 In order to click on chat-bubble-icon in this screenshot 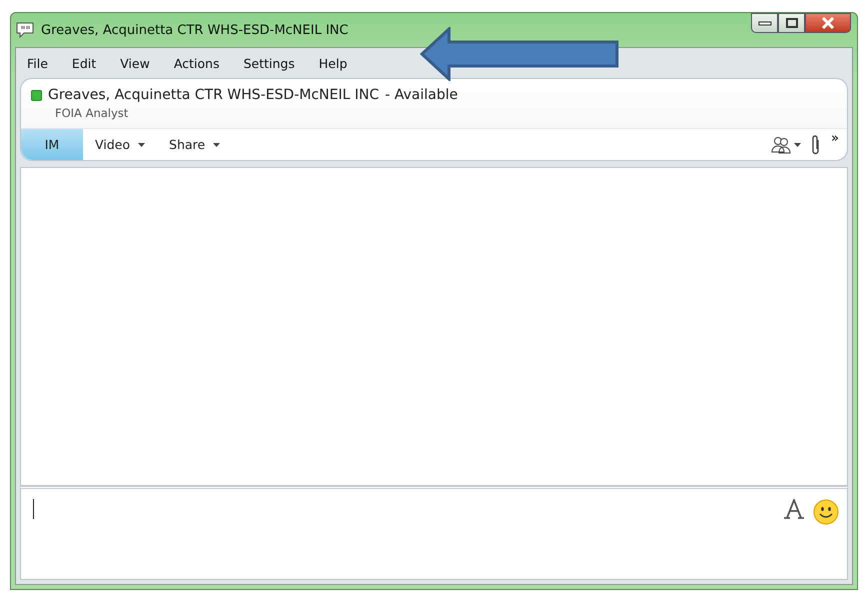, I will do `click(25, 30)`.